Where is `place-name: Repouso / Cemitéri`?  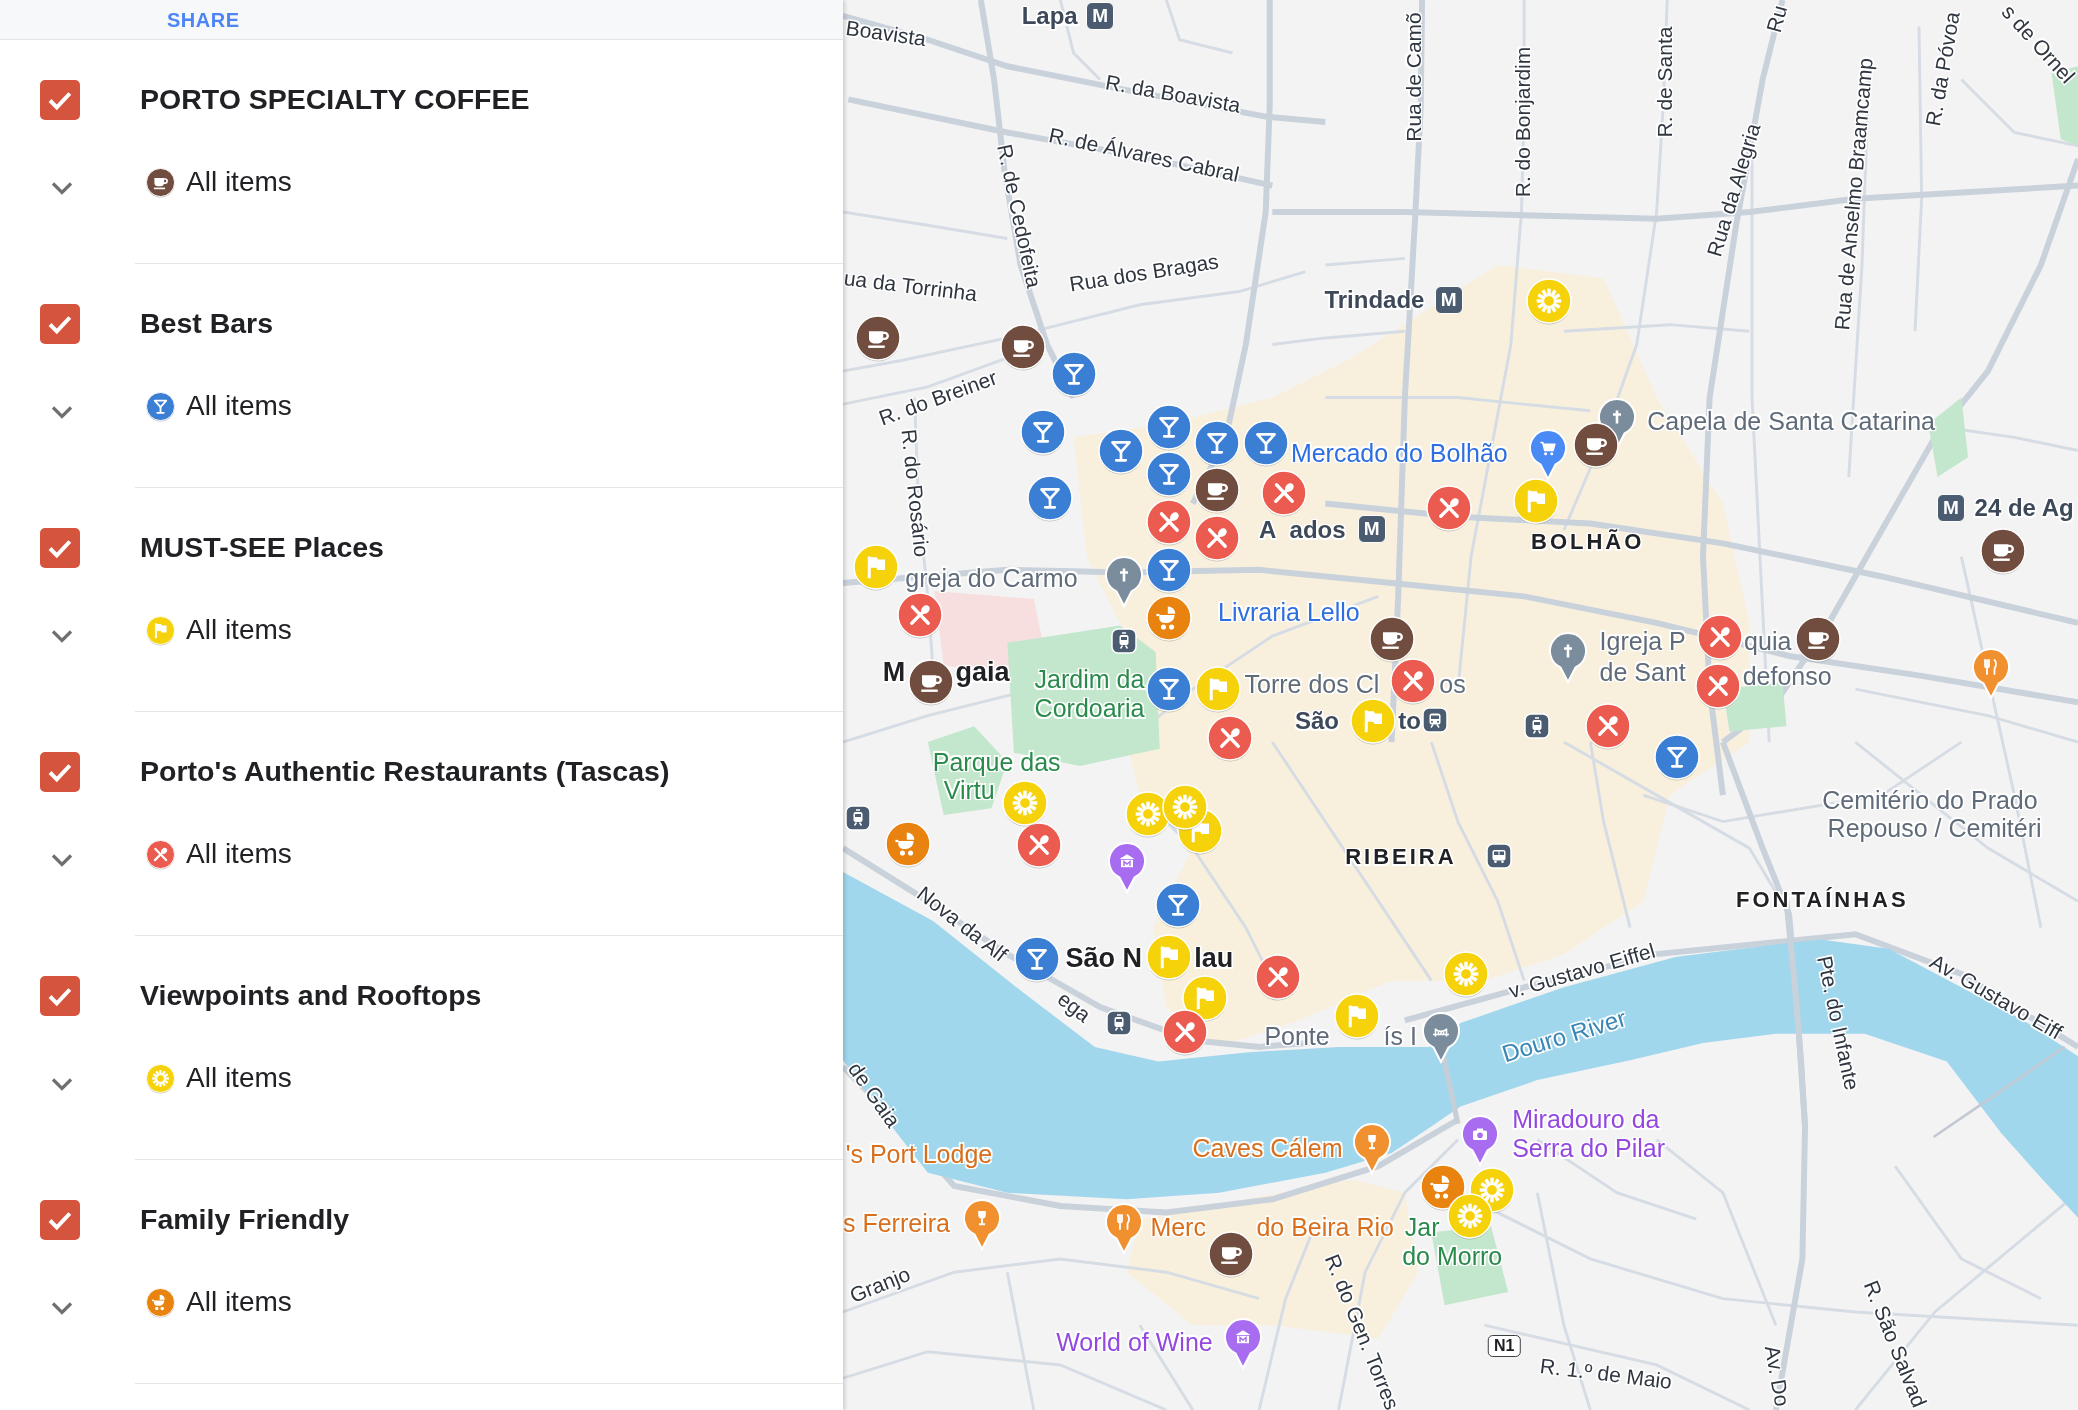 place-name: Repouso / Cemitéri is located at coordinates (1934, 828).